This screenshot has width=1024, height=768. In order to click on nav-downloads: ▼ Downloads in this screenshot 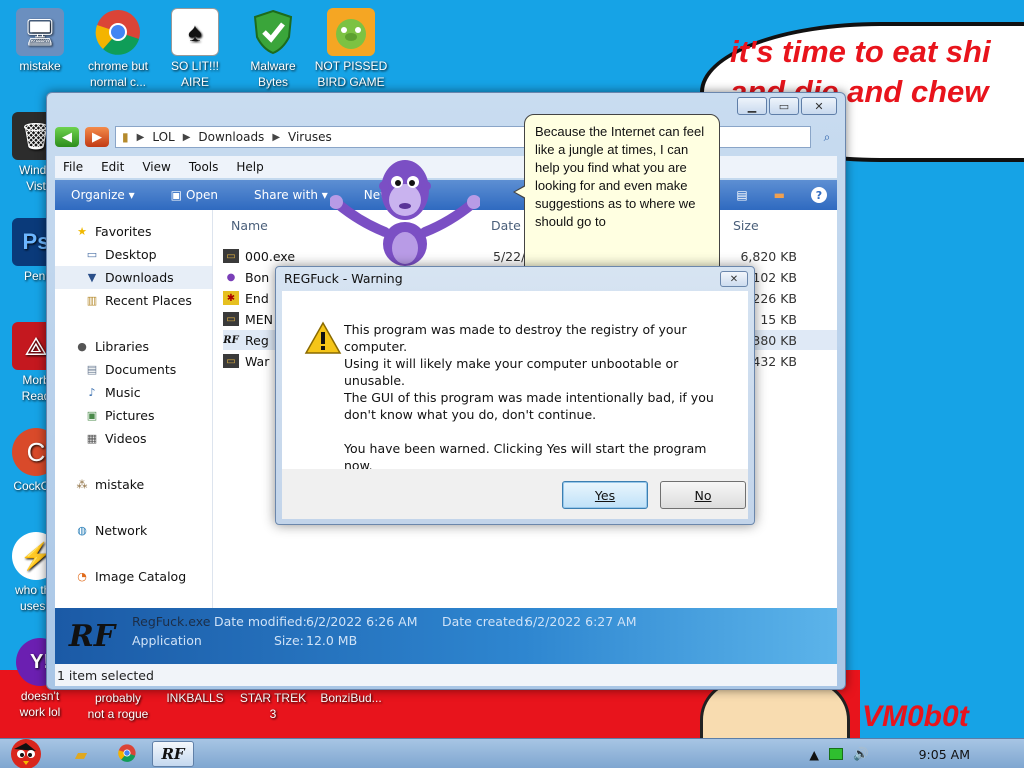, I will do `click(133, 277)`.